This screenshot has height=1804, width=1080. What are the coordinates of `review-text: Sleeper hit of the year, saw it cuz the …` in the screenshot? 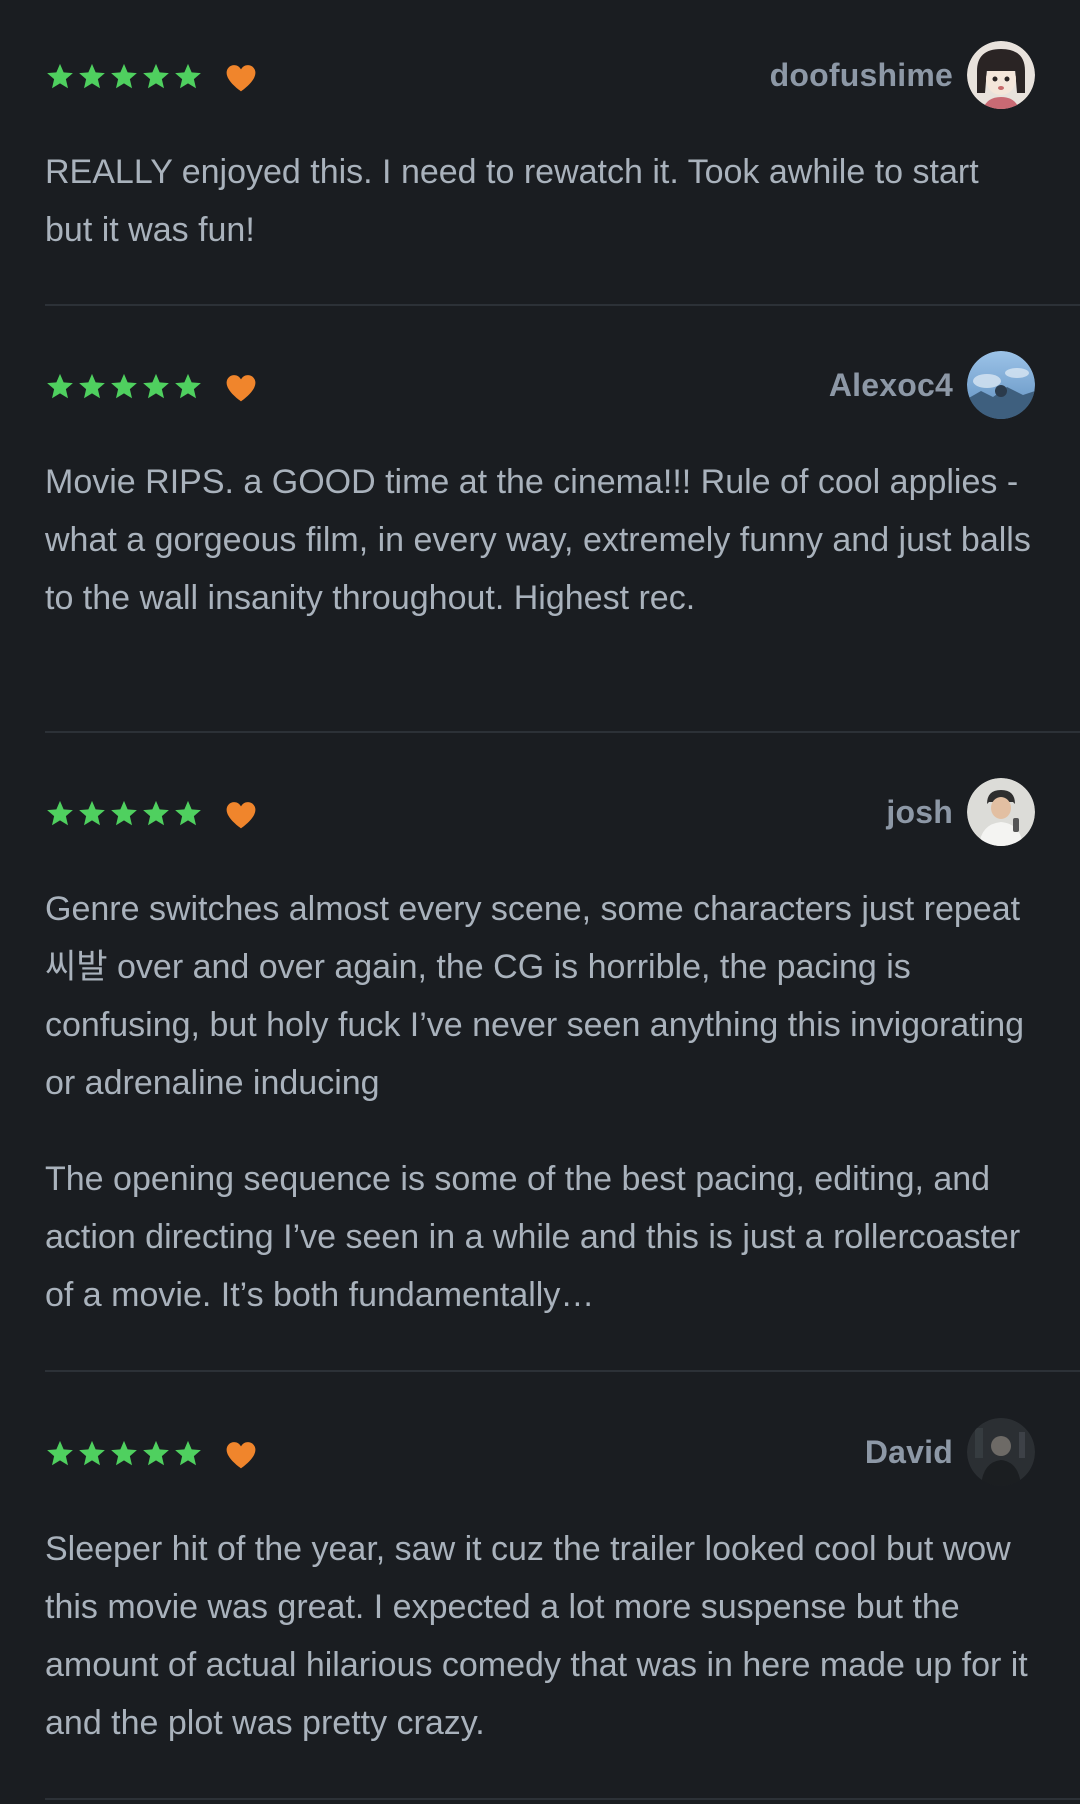 It's located at (536, 1636).